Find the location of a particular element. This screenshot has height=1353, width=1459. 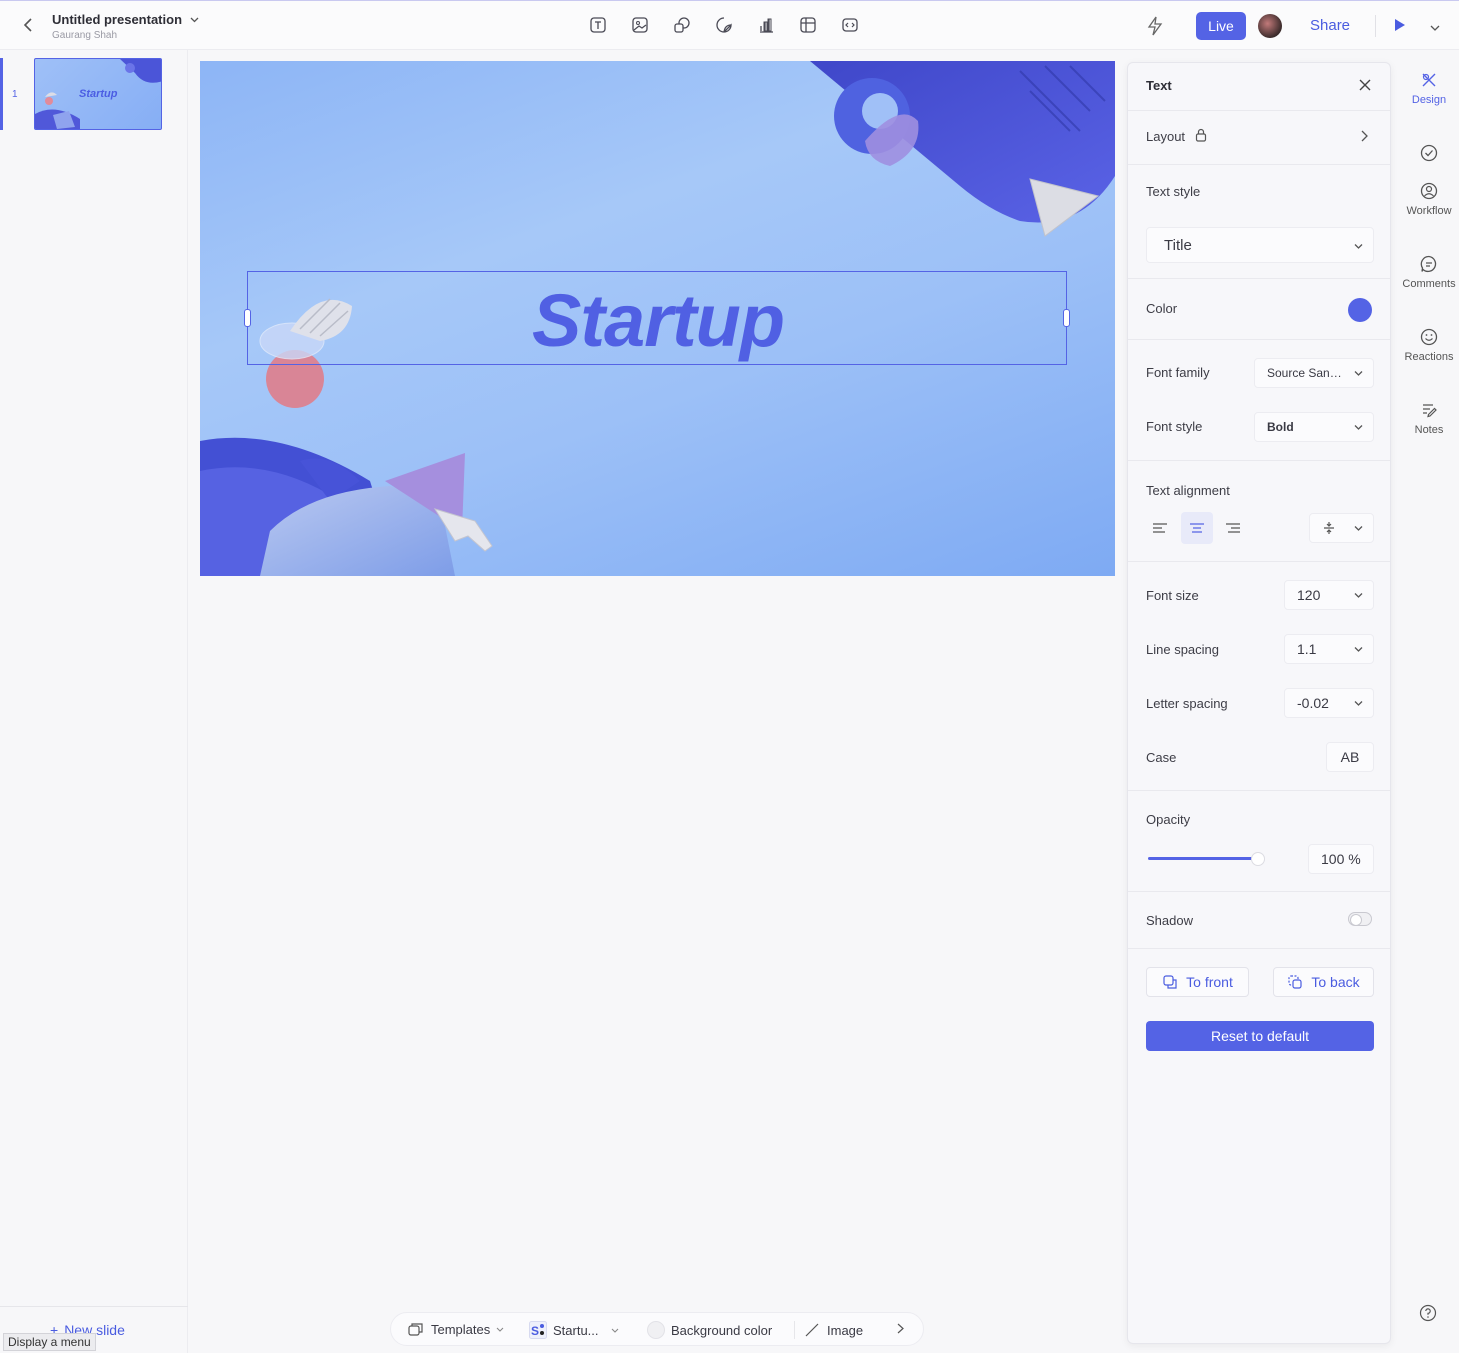

templates-label: Templates is located at coordinates (461, 1329).